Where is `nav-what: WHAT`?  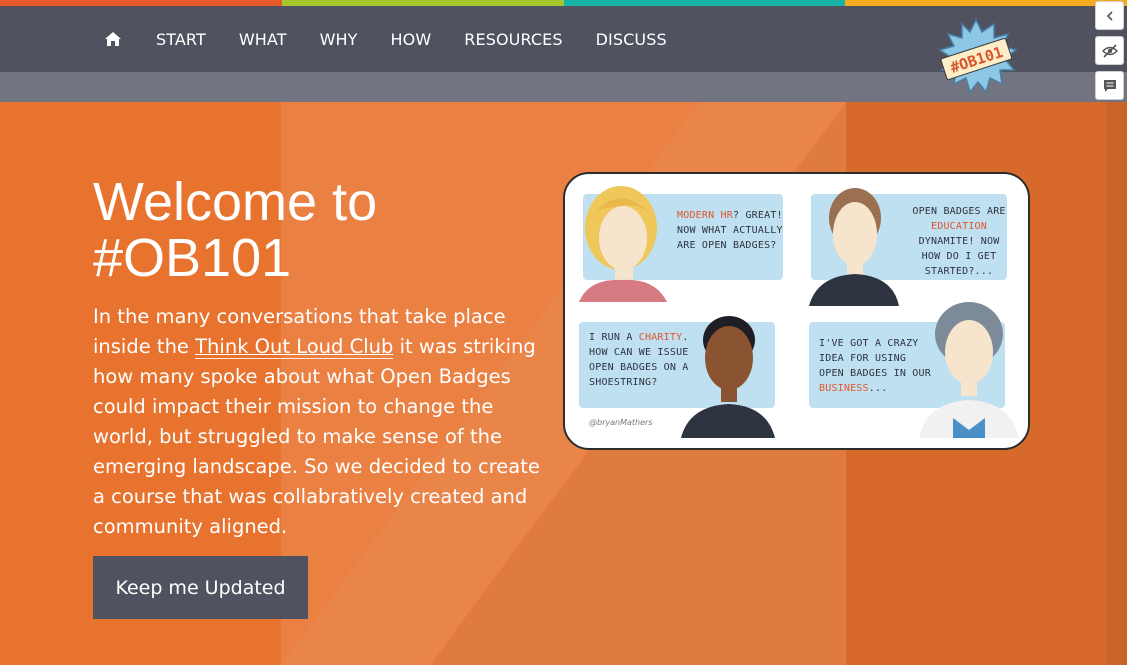
nav-what: WHAT is located at coordinates (263, 39).